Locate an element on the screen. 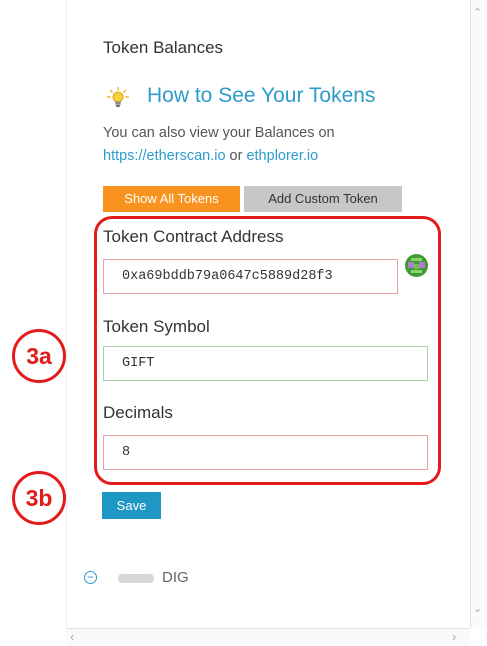 This screenshot has height=646, width=487. scroll-down-icon: ⌄ is located at coordinates (477, 609).